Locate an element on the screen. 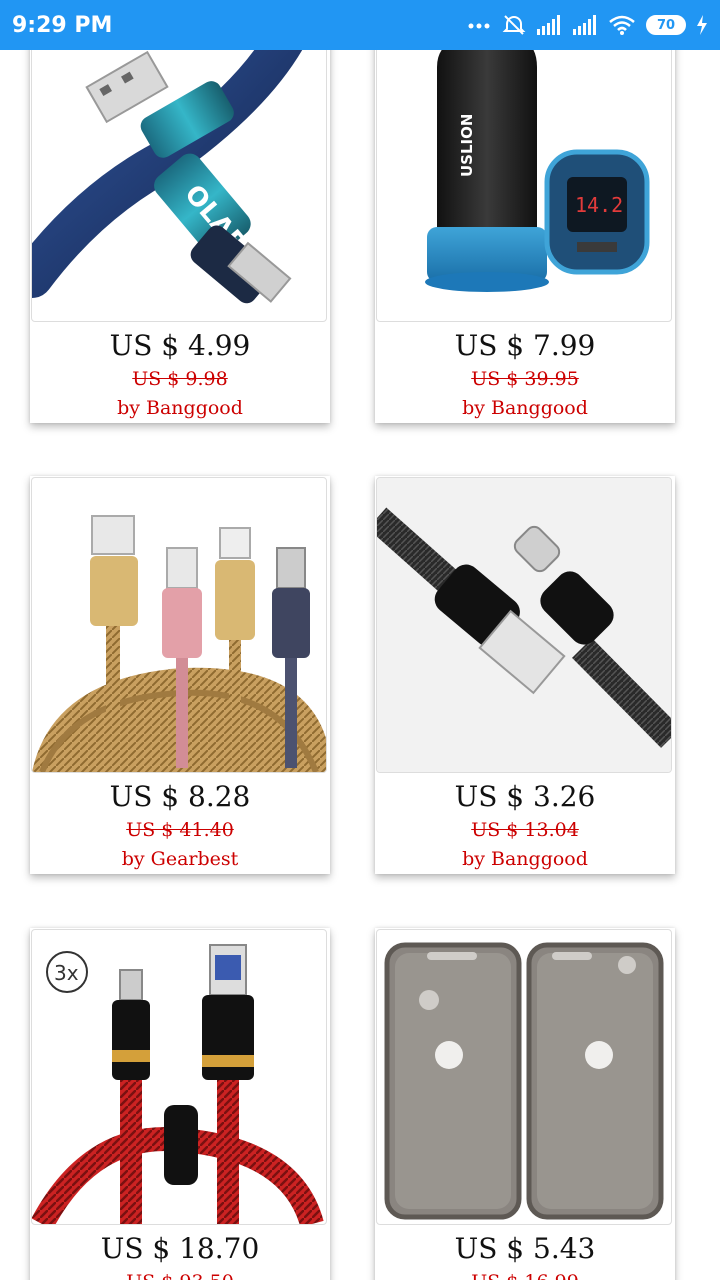 The image size is (720, 1280). product-card: OLAF US $ 4.99 US $ 9.98 by Banggood is located at coordinates (180, 236).